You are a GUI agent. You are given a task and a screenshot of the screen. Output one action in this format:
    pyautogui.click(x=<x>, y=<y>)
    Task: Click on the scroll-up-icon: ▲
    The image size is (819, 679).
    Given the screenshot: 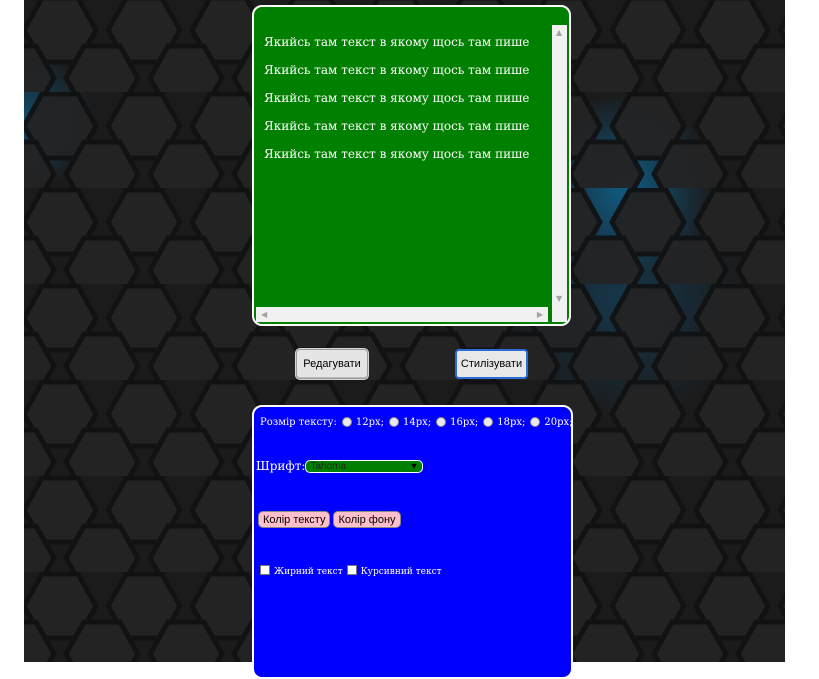 What is the action you would take?
    pyautogui.click(x=559, y=33)
    